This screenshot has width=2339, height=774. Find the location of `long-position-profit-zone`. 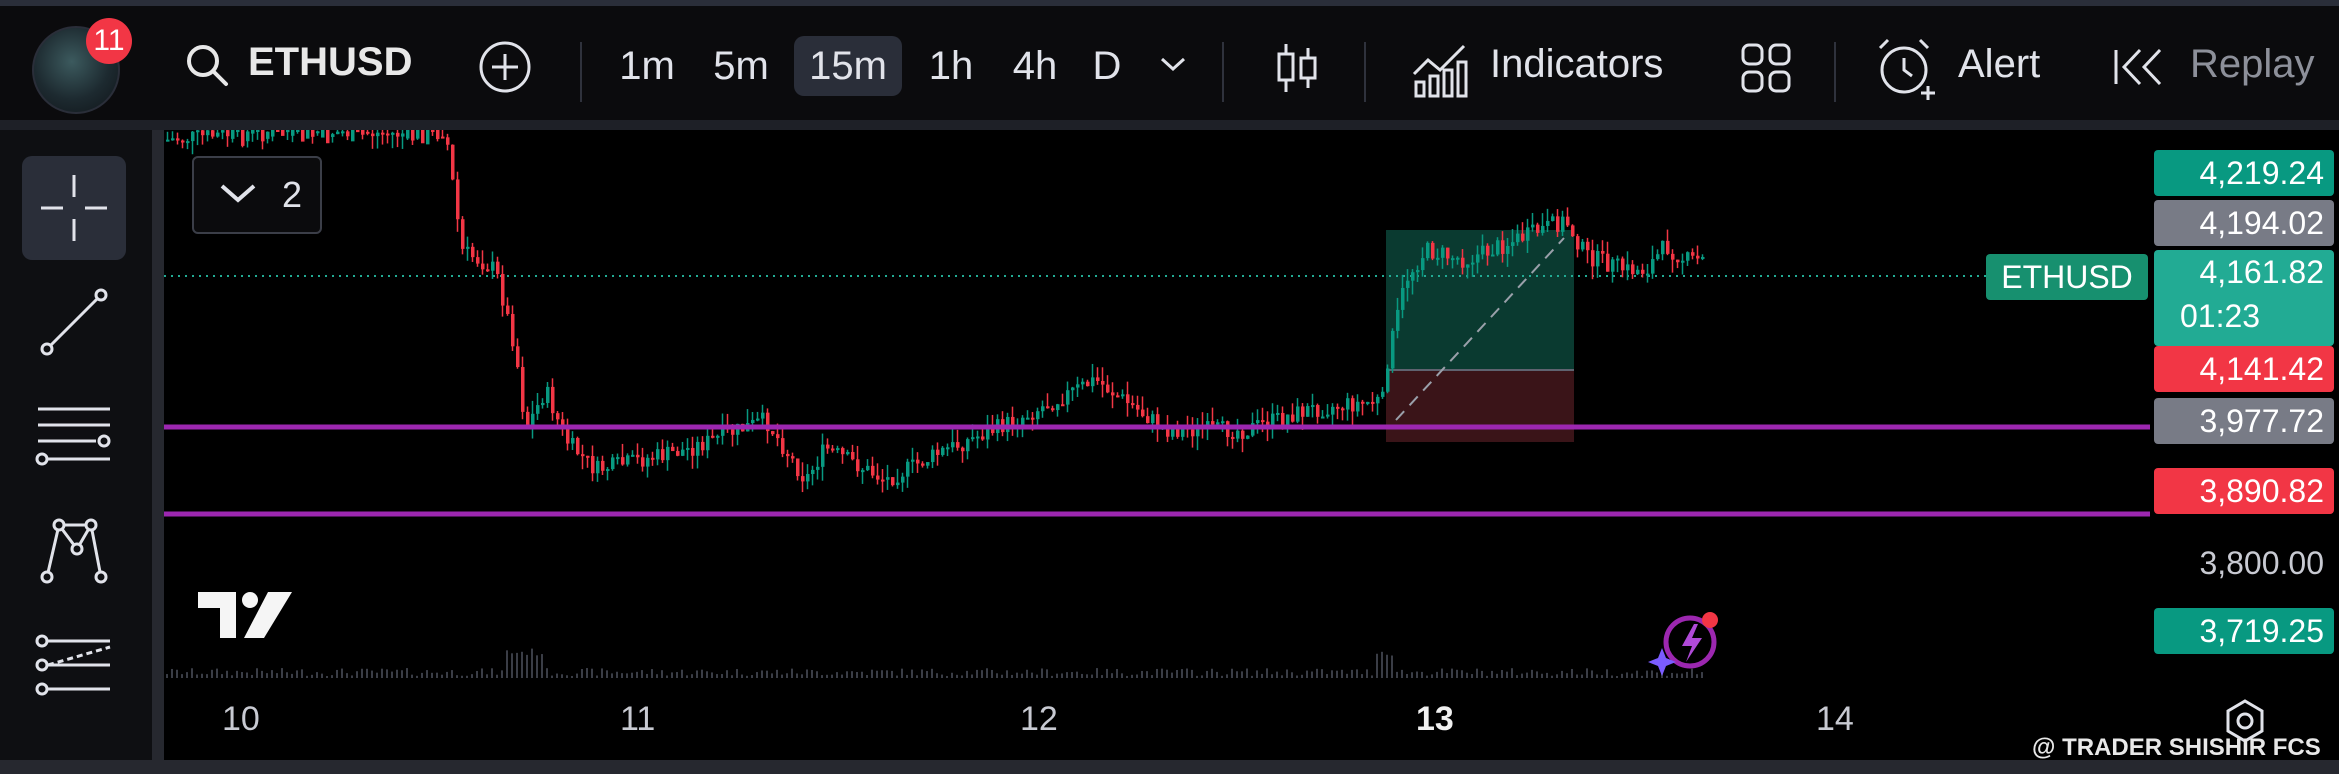

long-position-profit-zone is located at coordinates (1480, 300).